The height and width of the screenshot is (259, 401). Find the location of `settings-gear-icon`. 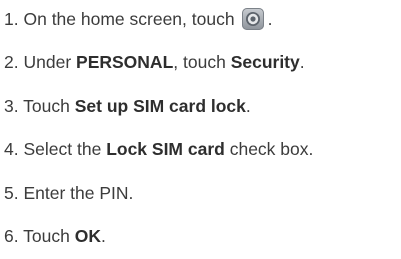

settings-gear-icon is located at coordinates (252, 19).